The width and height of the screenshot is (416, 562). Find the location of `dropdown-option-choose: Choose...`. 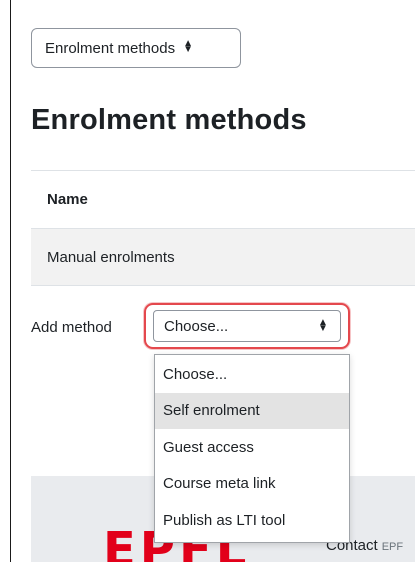

dropdown-option-choose: Choose... is located at coordinates (252, 374).